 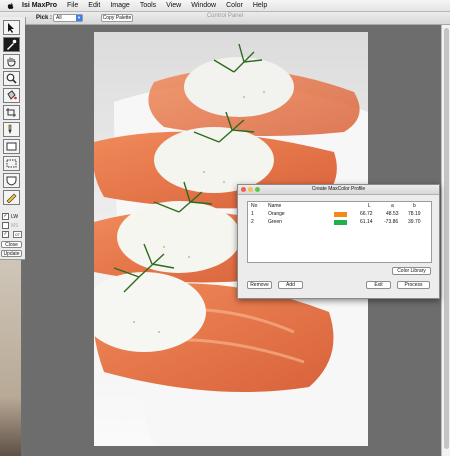 What do you see at coordinates (12, 234) in the screenshot?
I see `size-option: ✓ 07` at bounding box center [12, 234].